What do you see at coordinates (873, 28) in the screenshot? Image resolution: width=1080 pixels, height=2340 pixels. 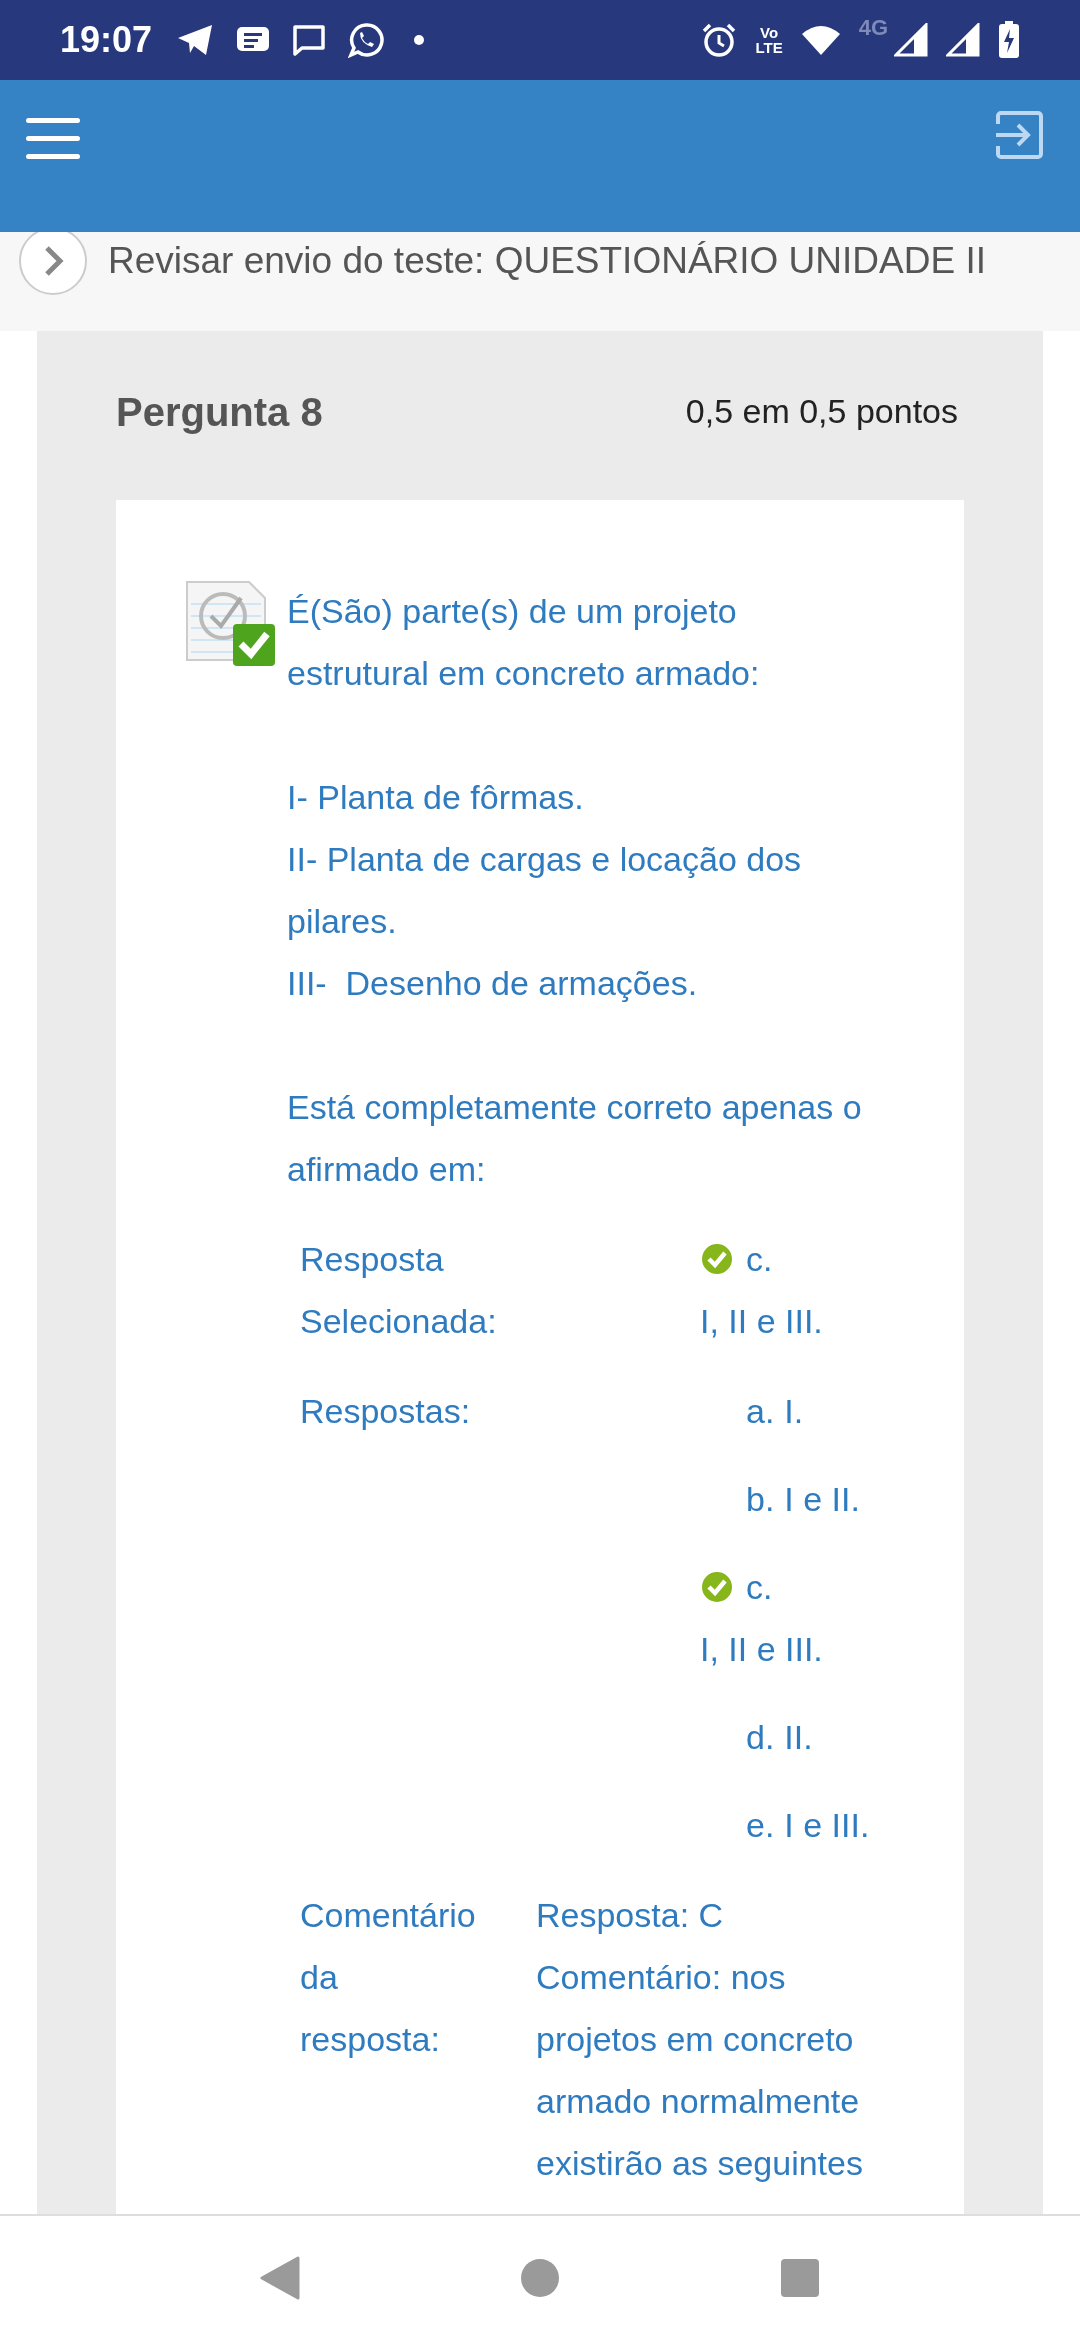 I see `network-label: 4G` at bounding box center [873, 28].